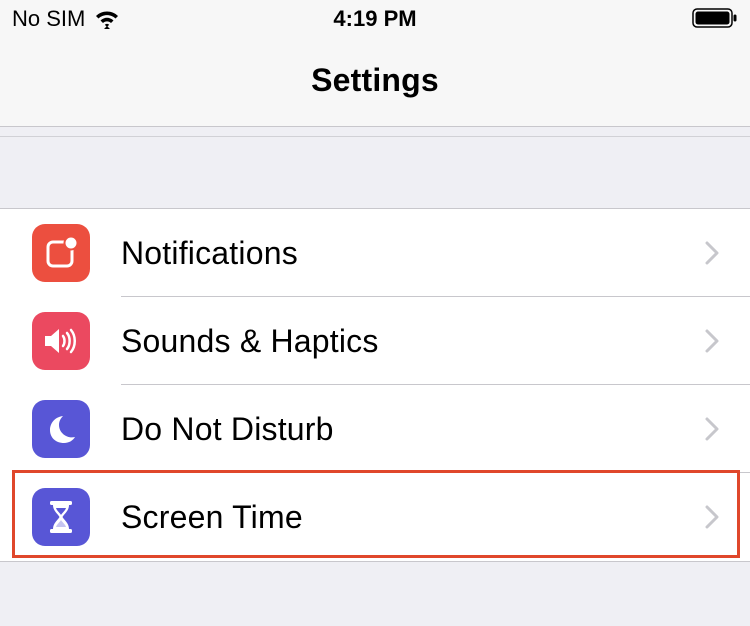 This screenshot has height=626, width=750. Describe the element at coordinates (375, 429) in the screenshot. I see `settings-row-do-not-disturb: Do Not Disturb` at that location.